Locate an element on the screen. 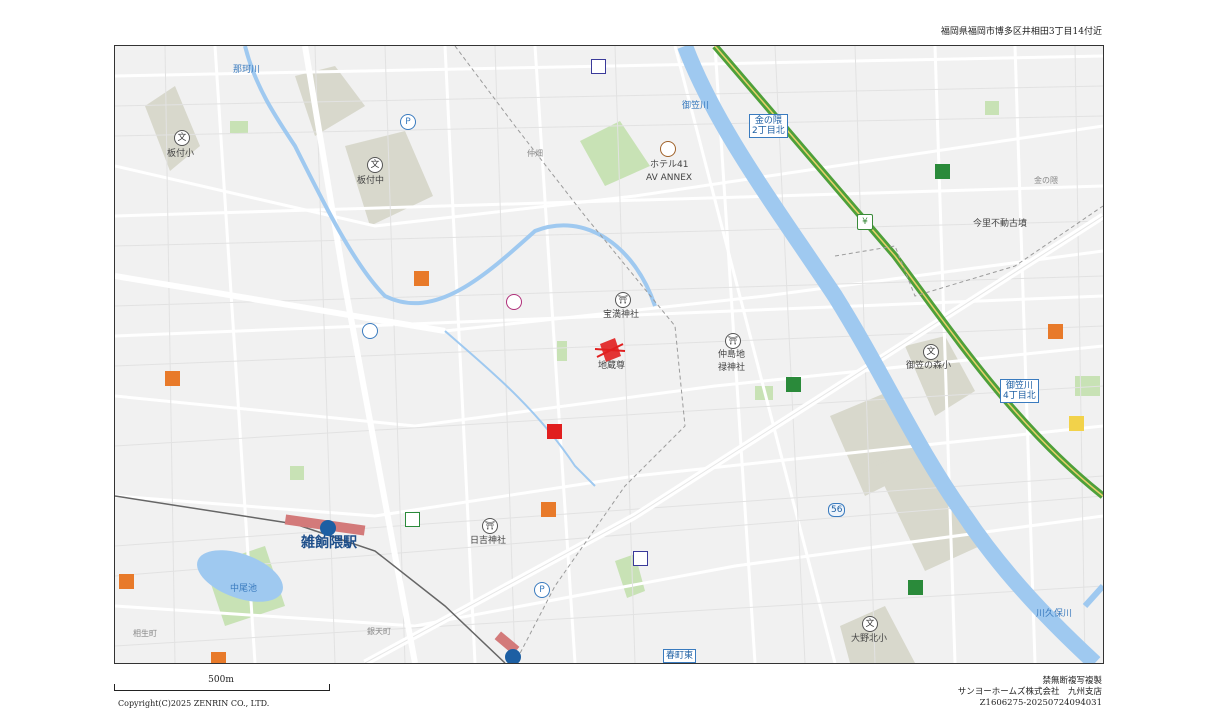 This screenshot has height=723, width=1205. itazuke-junior-label: 板付中 is located at coordinates (371, 181).